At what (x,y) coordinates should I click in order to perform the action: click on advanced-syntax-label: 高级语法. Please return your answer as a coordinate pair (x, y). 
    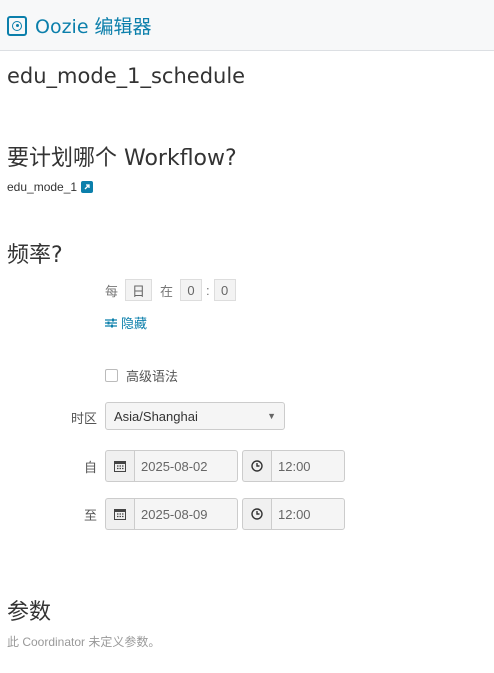
    Looking at the image, I should click on (152, 376).